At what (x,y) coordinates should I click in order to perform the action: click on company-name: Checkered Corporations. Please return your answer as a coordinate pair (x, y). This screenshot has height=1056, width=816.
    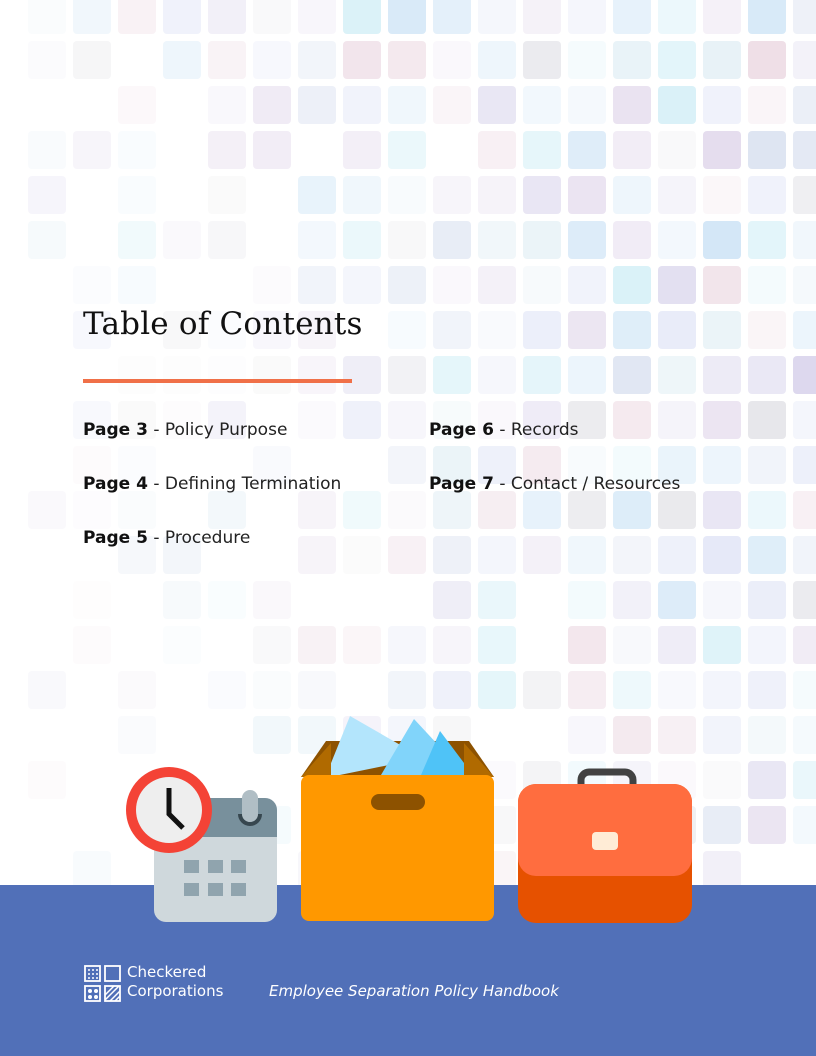
    Looking at the image, I should click on (175, 982).